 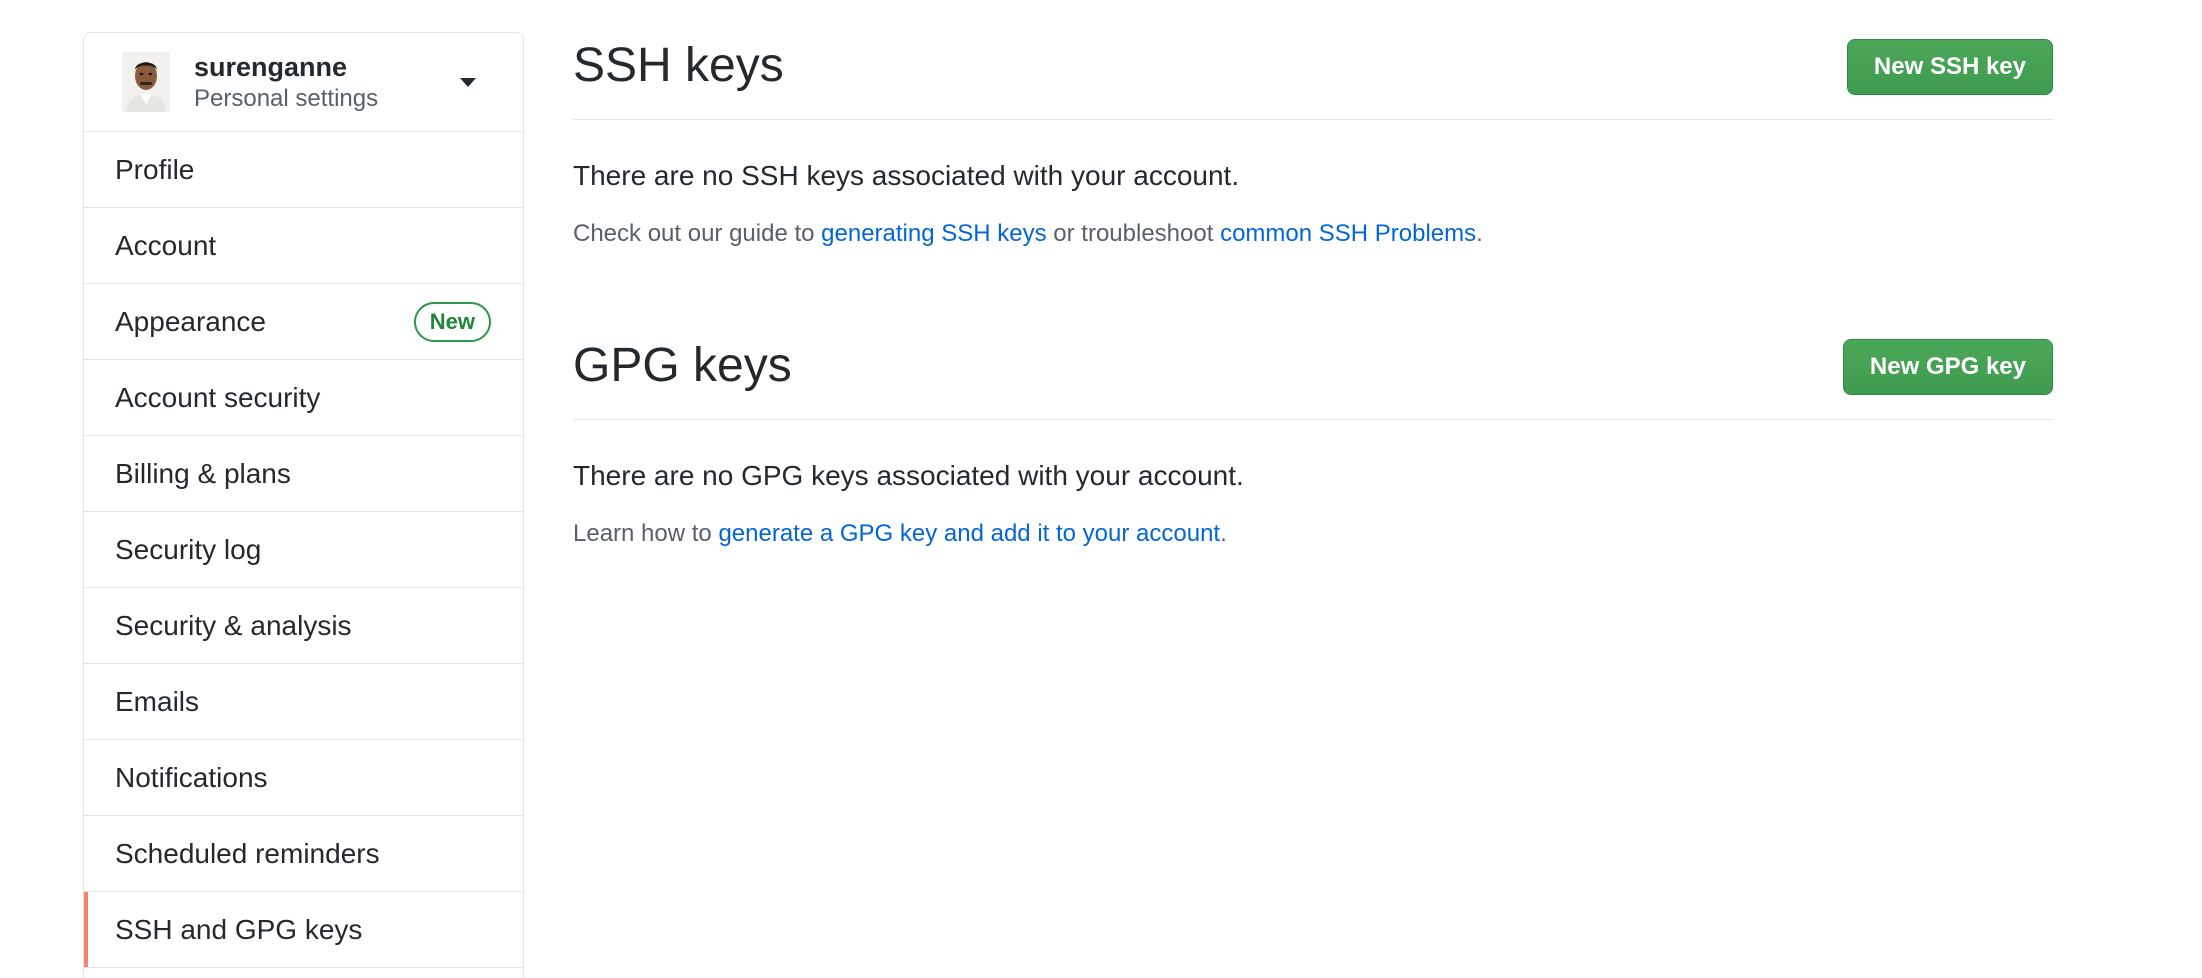 I want to click on username: surenganne, so click(x=271, y=67).